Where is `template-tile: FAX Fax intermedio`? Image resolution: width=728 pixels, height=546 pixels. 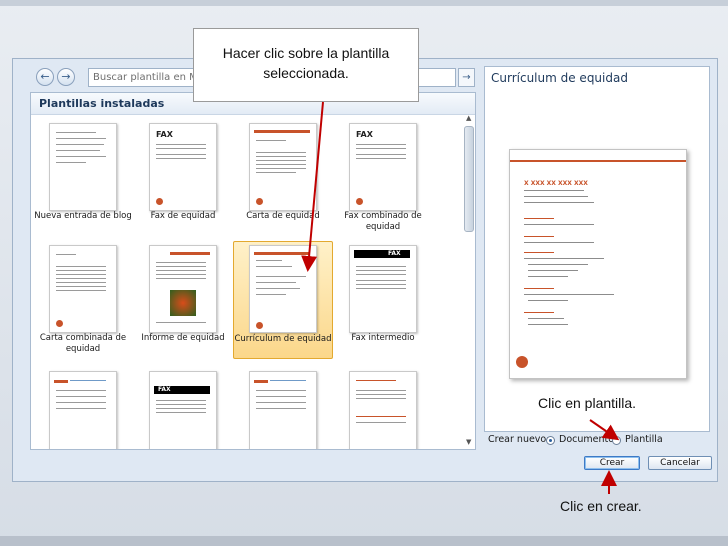
template-tile: FAX Fax intermedio is located at coordinates (383, 300).